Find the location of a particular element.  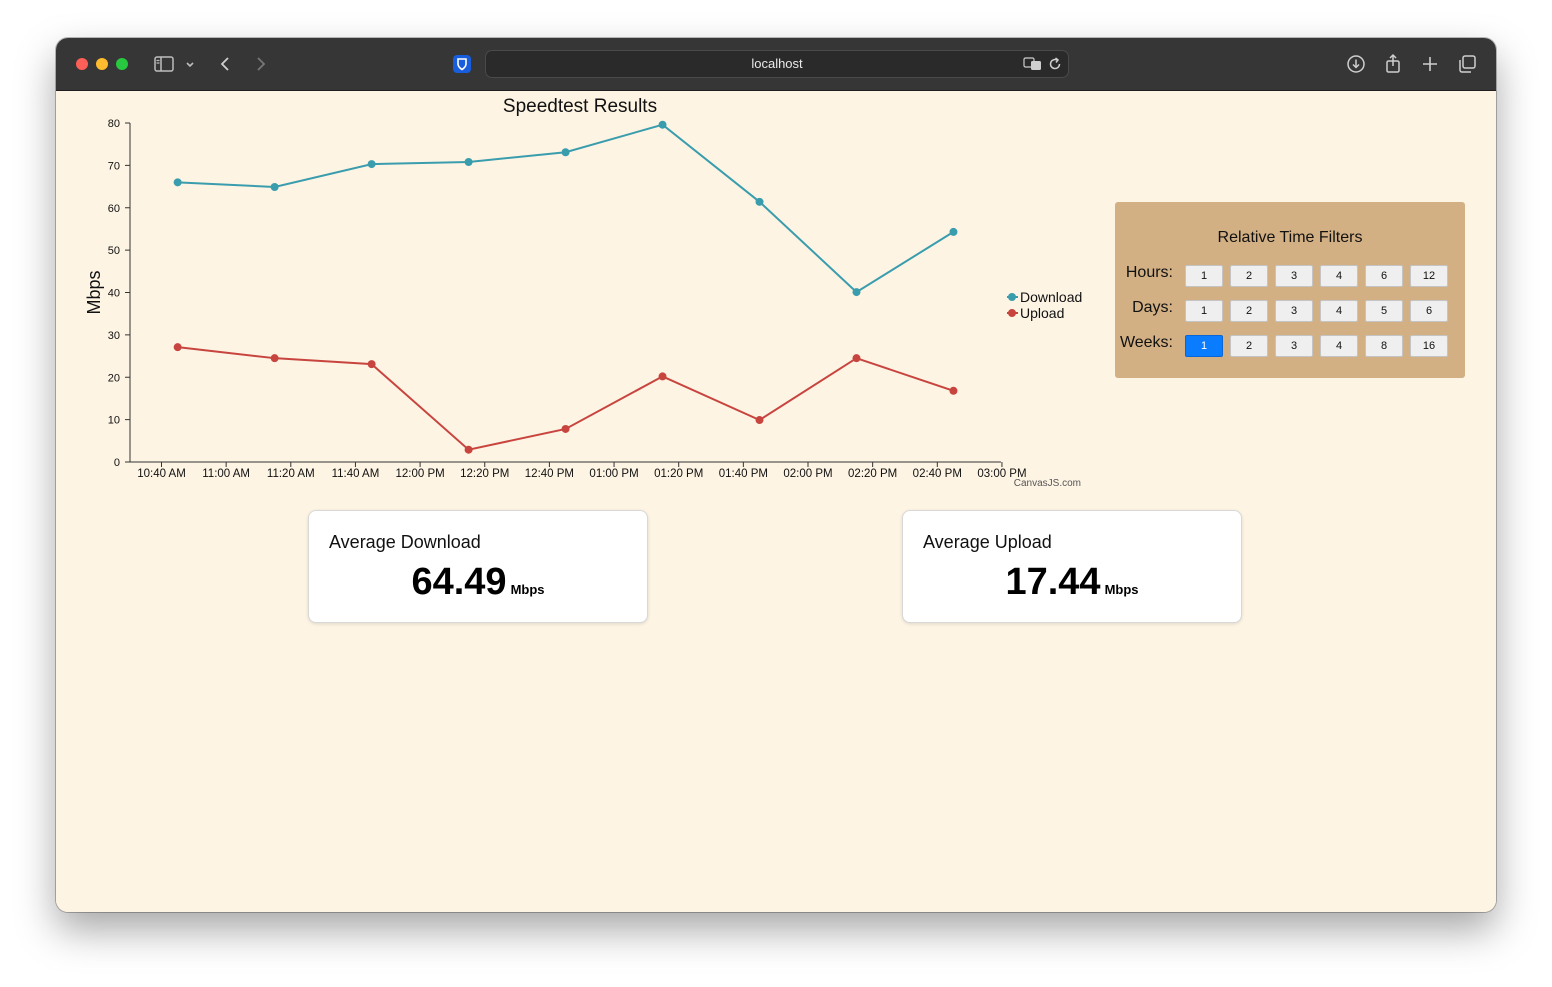

filter-row-label-0: Hours: is located at coordinates (1149, 272).